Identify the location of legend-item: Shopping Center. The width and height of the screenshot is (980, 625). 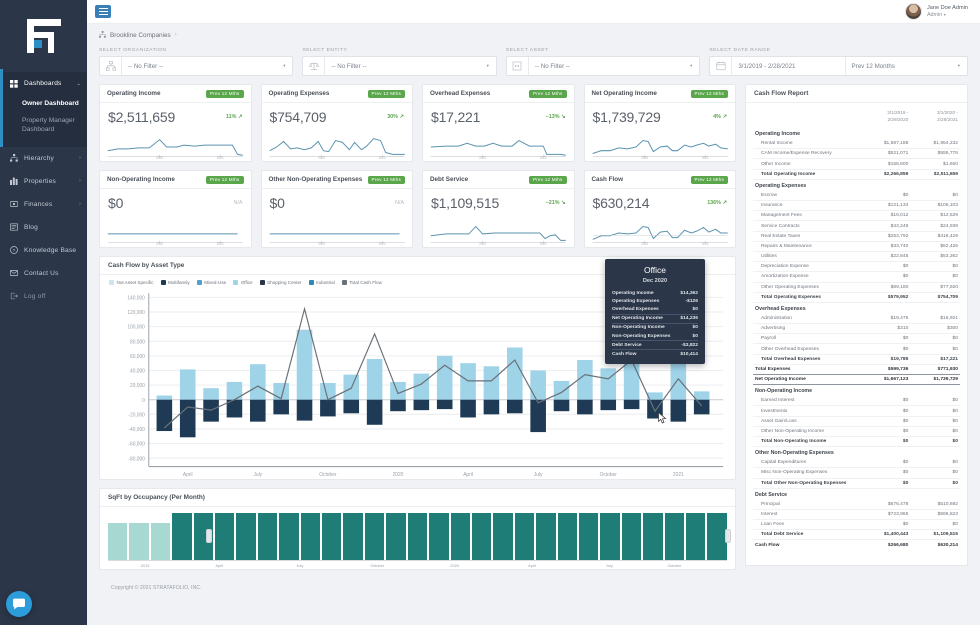
(280, 282).